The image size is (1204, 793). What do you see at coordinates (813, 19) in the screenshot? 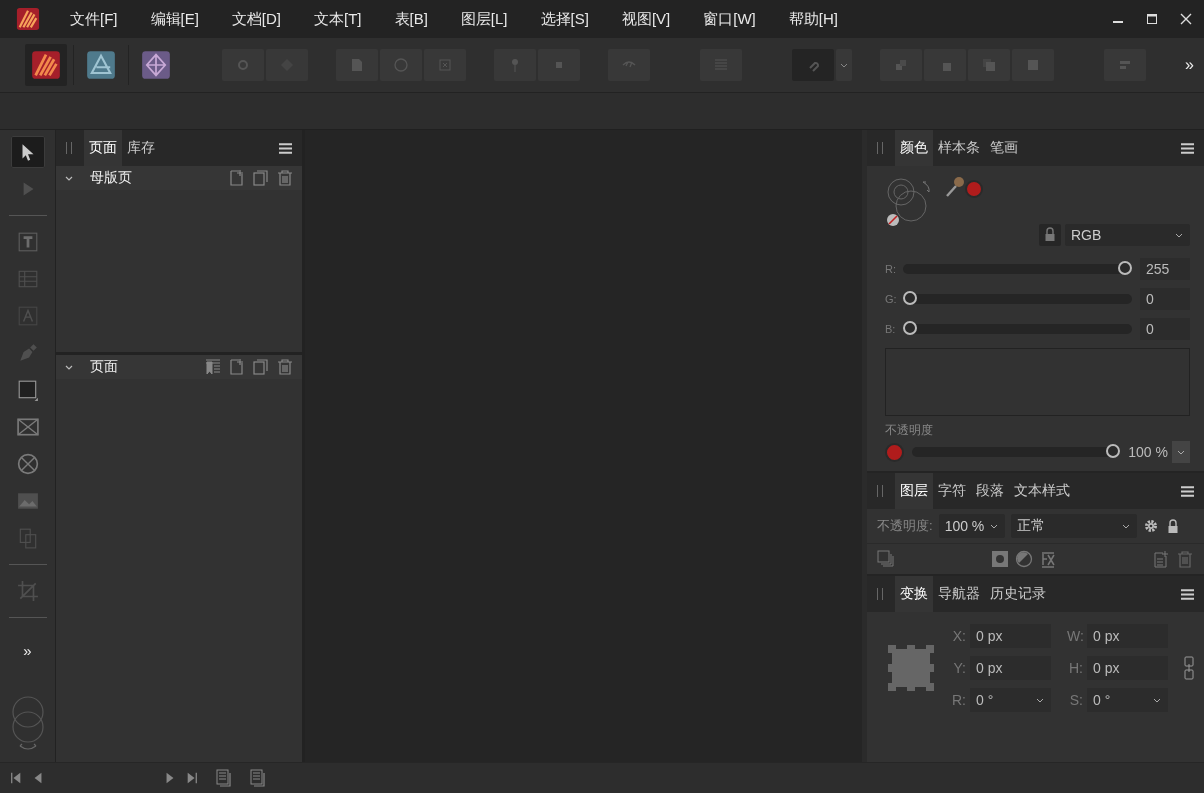
I see `menu-item: 帮助[H]` at bounding box center [813, 19].